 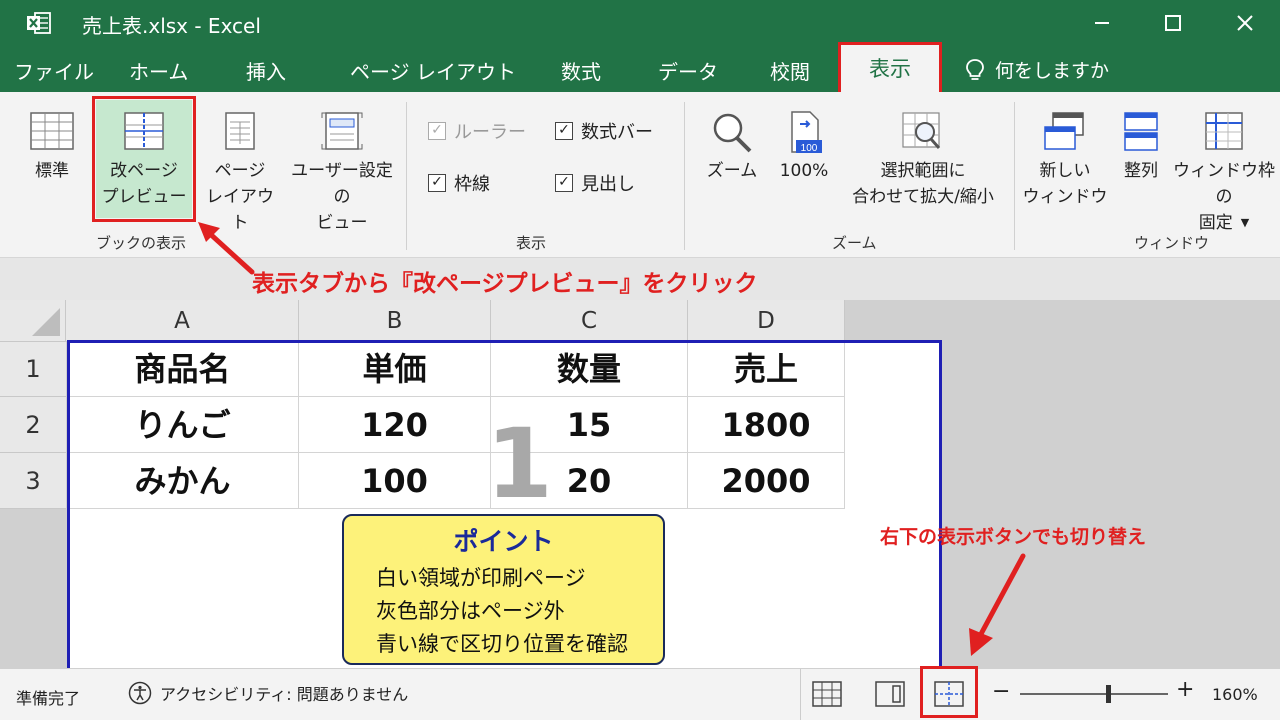 I want to click on gridlines-checkbox: ✓ 枠線, so click(x=459, y=183).